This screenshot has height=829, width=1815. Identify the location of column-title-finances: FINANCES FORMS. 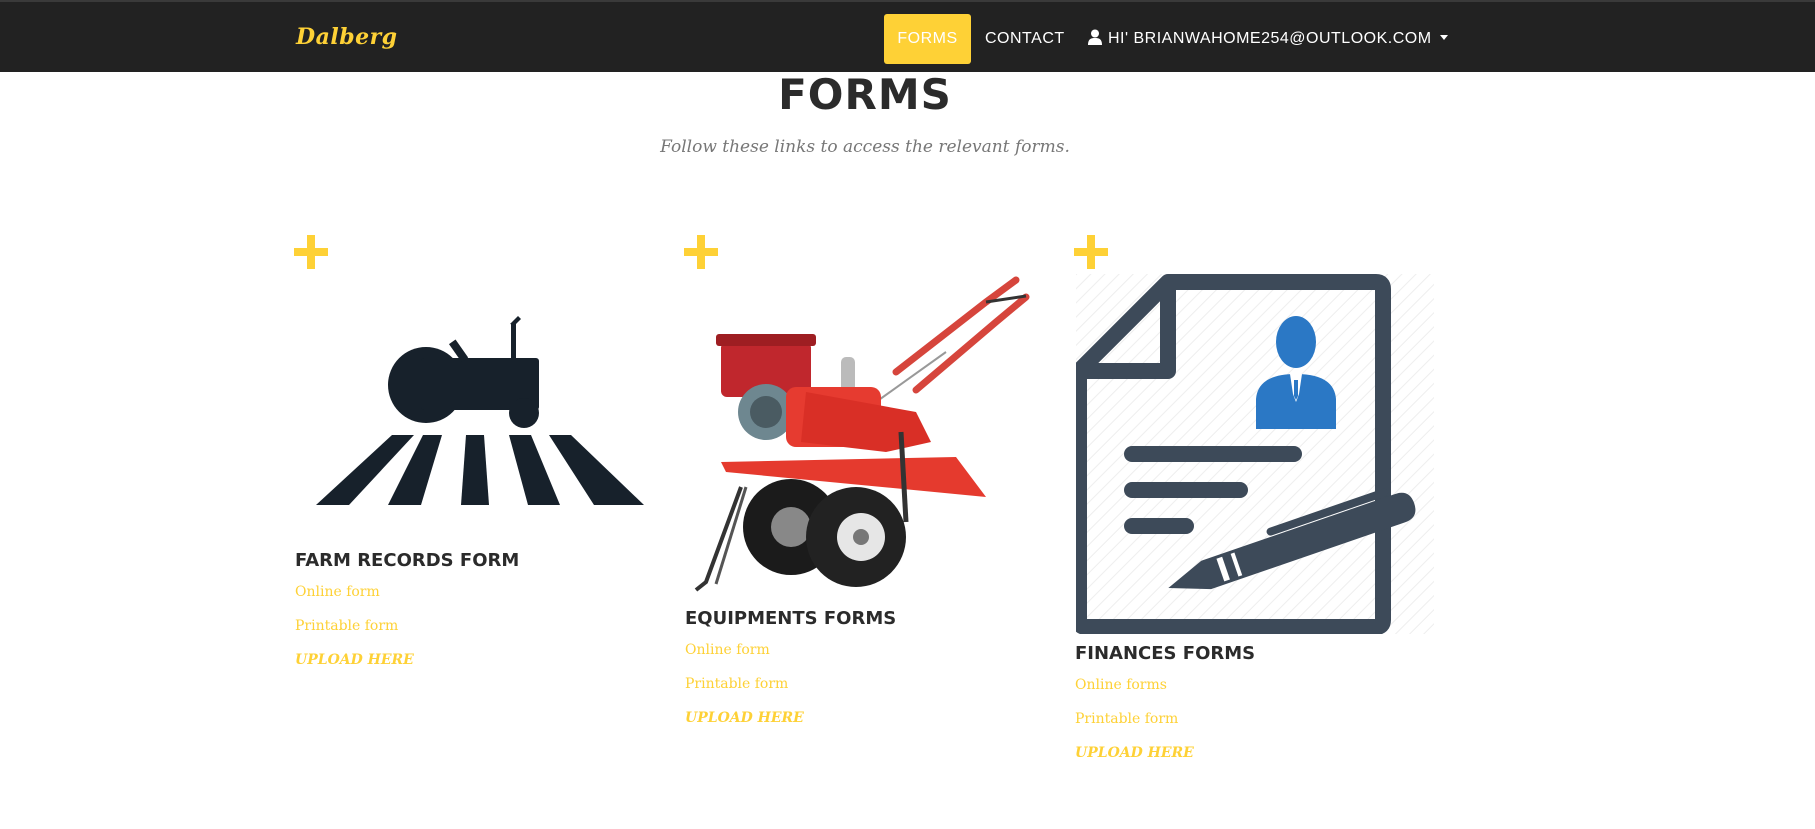
(1165, 653).